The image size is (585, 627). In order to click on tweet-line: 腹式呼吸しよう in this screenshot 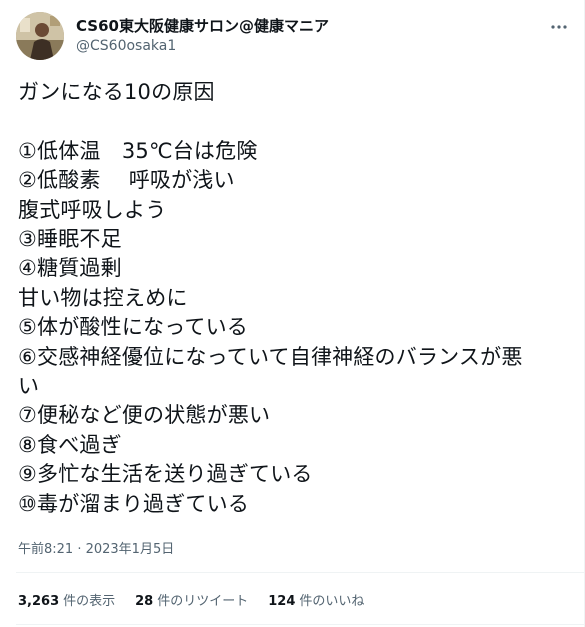, I will do `click(92, 209)`.